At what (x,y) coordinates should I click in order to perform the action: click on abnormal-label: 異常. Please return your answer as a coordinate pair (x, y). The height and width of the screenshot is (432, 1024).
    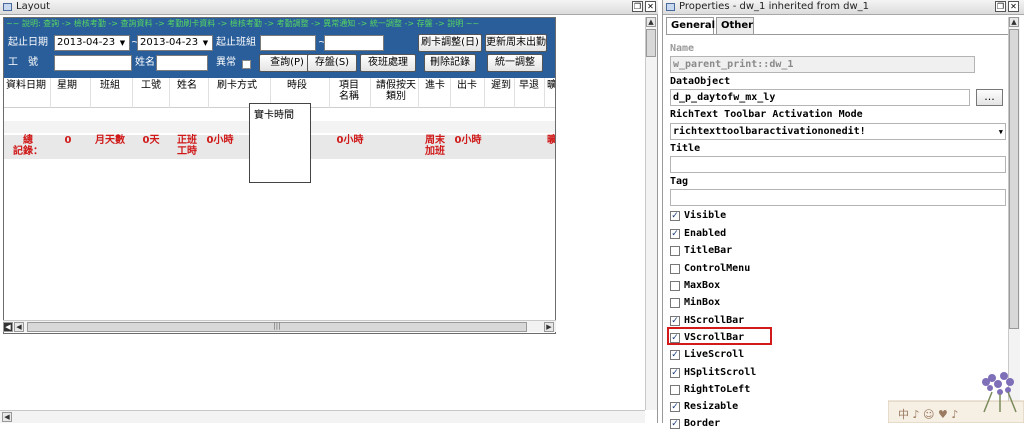
    Looking at the image, I should click on (226, 62).